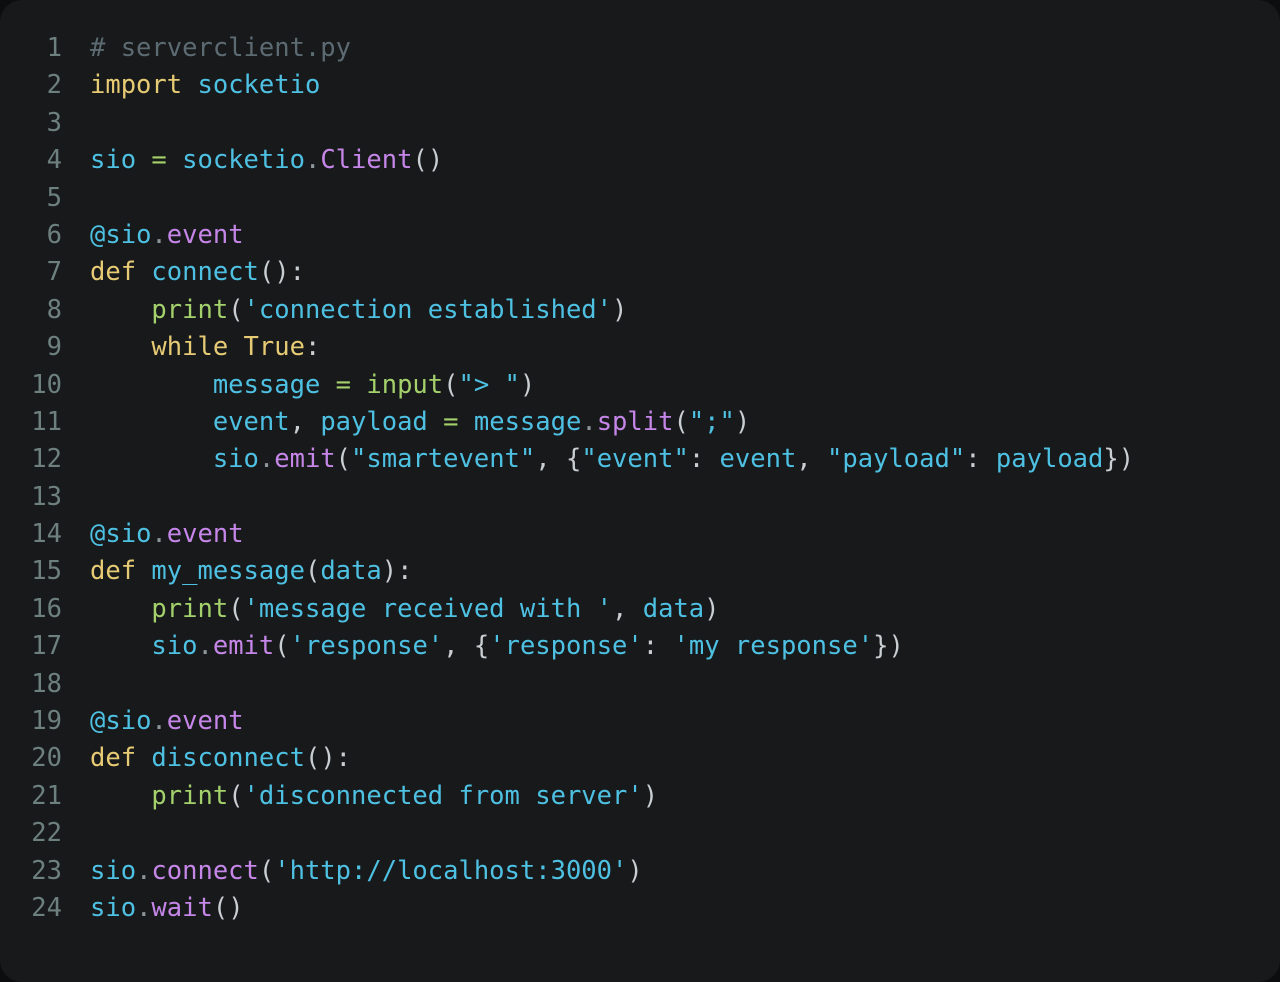 This screenshot has height=982, width=1280. What do you see at coordinates (46, 496) in the screenshot?
I see `line-number: 13` at bounding box center [46, 496].